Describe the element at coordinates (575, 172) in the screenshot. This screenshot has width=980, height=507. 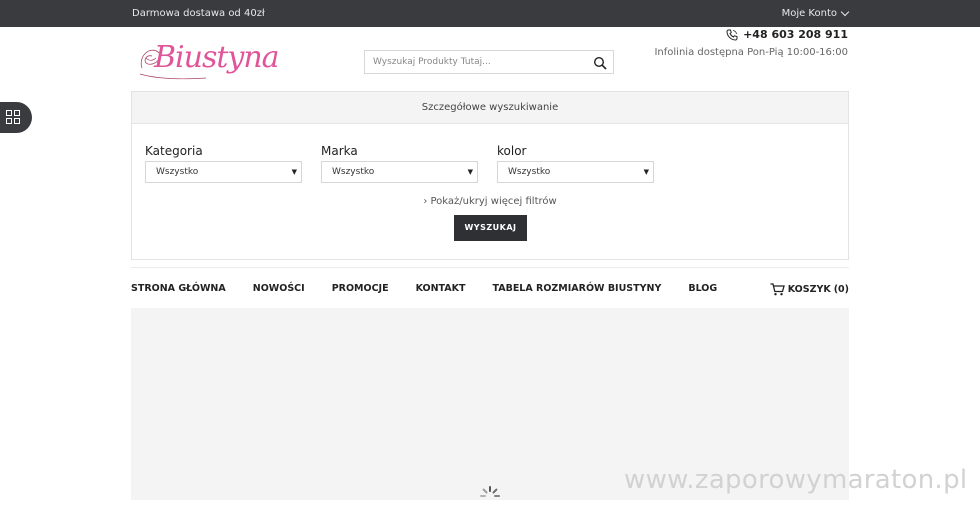
I see `filter-color-select: Wszystko ▼` at that location.